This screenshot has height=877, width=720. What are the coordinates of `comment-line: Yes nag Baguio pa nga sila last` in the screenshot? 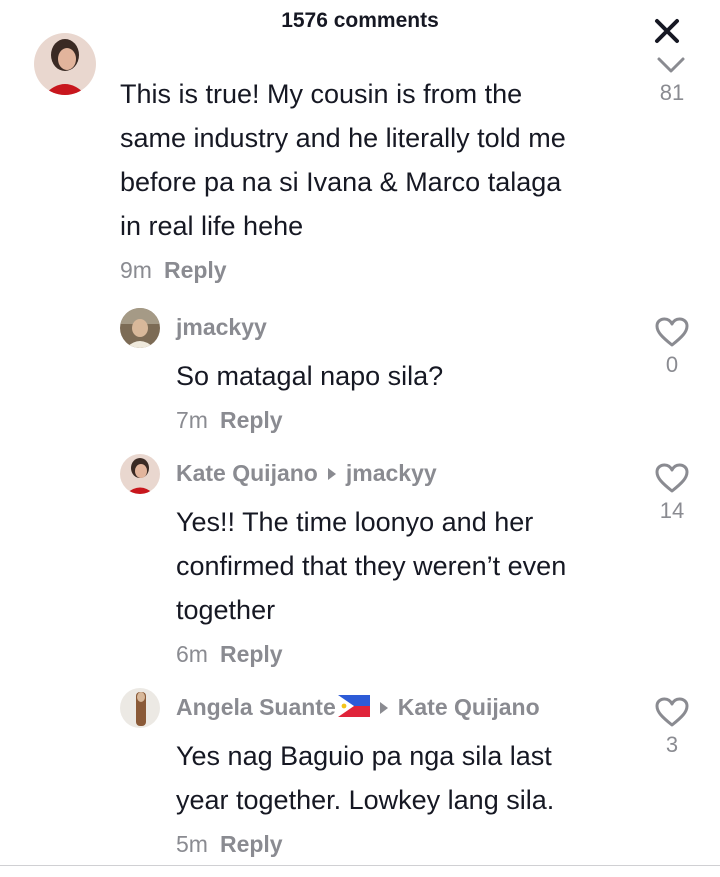 It's located at (364, 756).